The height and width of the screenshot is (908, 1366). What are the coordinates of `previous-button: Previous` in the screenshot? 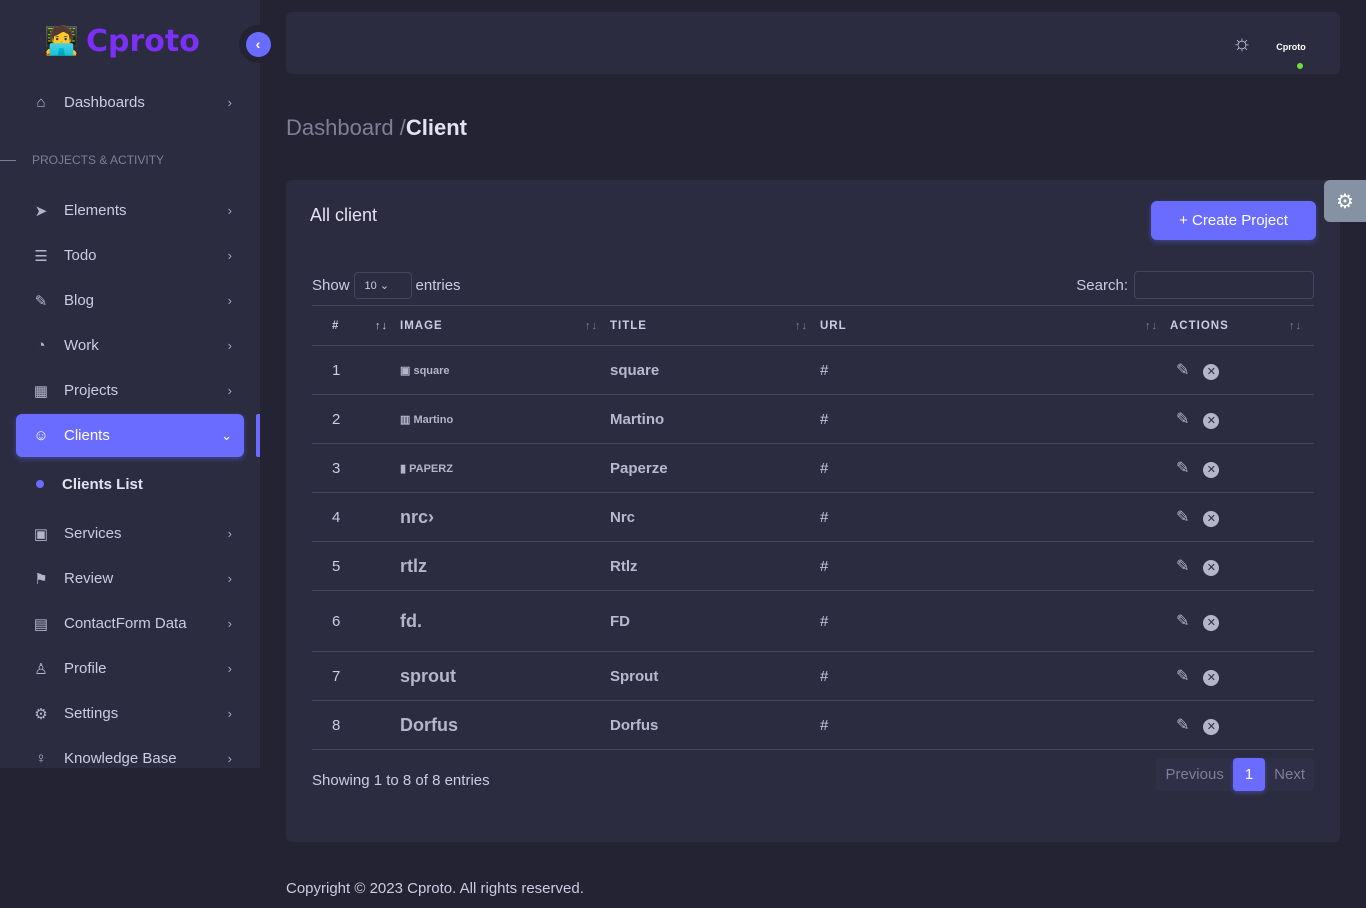 It's located at (1194, 774).